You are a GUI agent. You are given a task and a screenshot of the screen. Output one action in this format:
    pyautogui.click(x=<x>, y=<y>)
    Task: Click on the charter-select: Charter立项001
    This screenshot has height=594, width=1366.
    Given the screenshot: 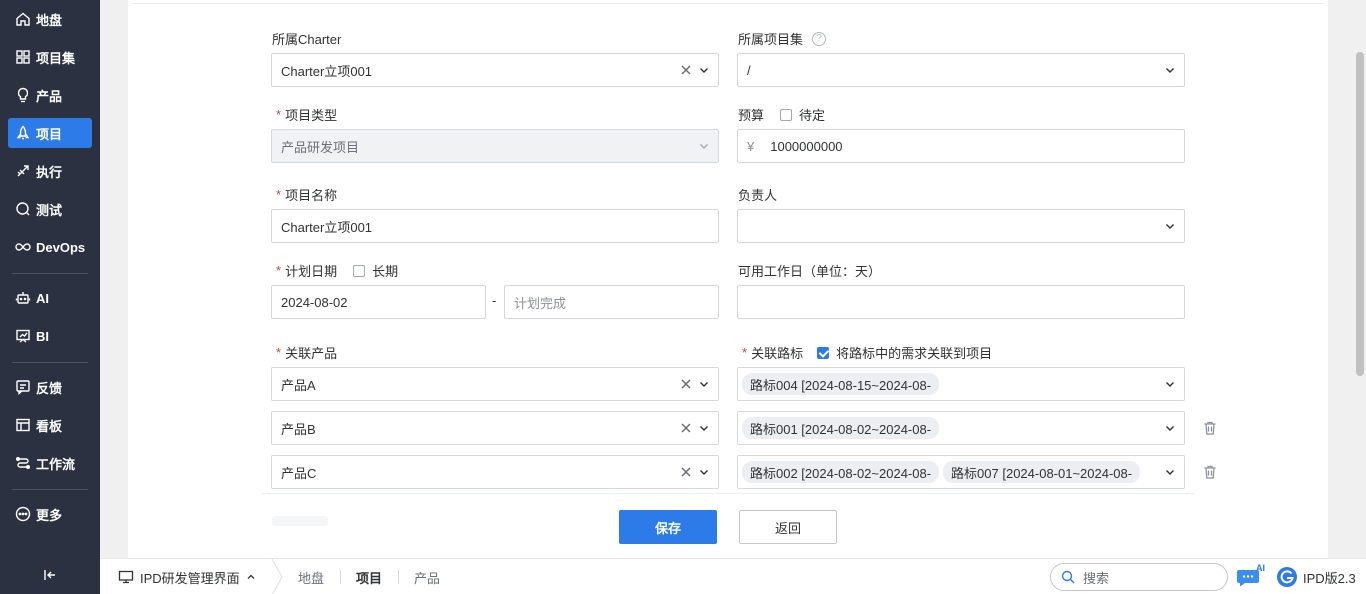 What is the action you would take?
    pyautogui.click(x=495, y=70)
    